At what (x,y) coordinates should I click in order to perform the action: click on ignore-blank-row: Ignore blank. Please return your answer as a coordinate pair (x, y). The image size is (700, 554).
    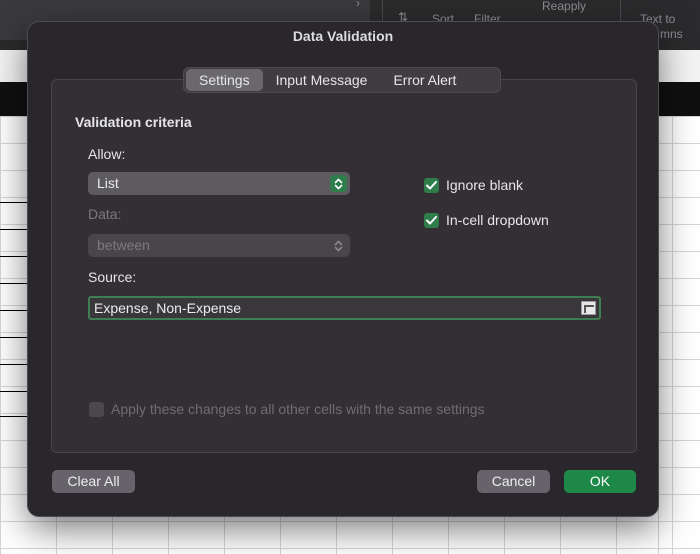
    Looking at the image, I should click on (473, 185).